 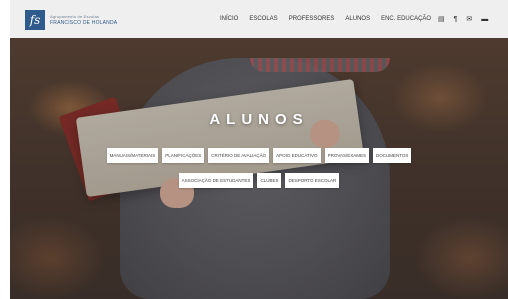 What do you see at coordinates (346, 155) in the screenshot?
I see `provas-exames-button: PROVAS/EXAMES` at bounding box center [346, 155].